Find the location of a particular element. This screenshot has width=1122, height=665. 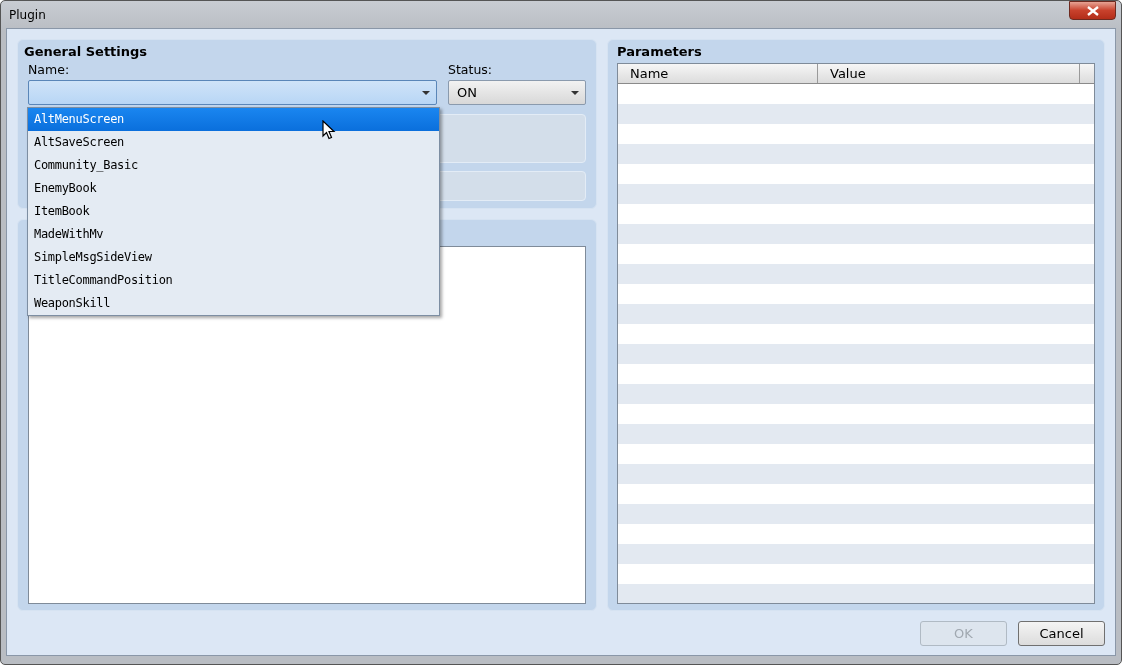

close-button is located at coordinates (1092, 10).